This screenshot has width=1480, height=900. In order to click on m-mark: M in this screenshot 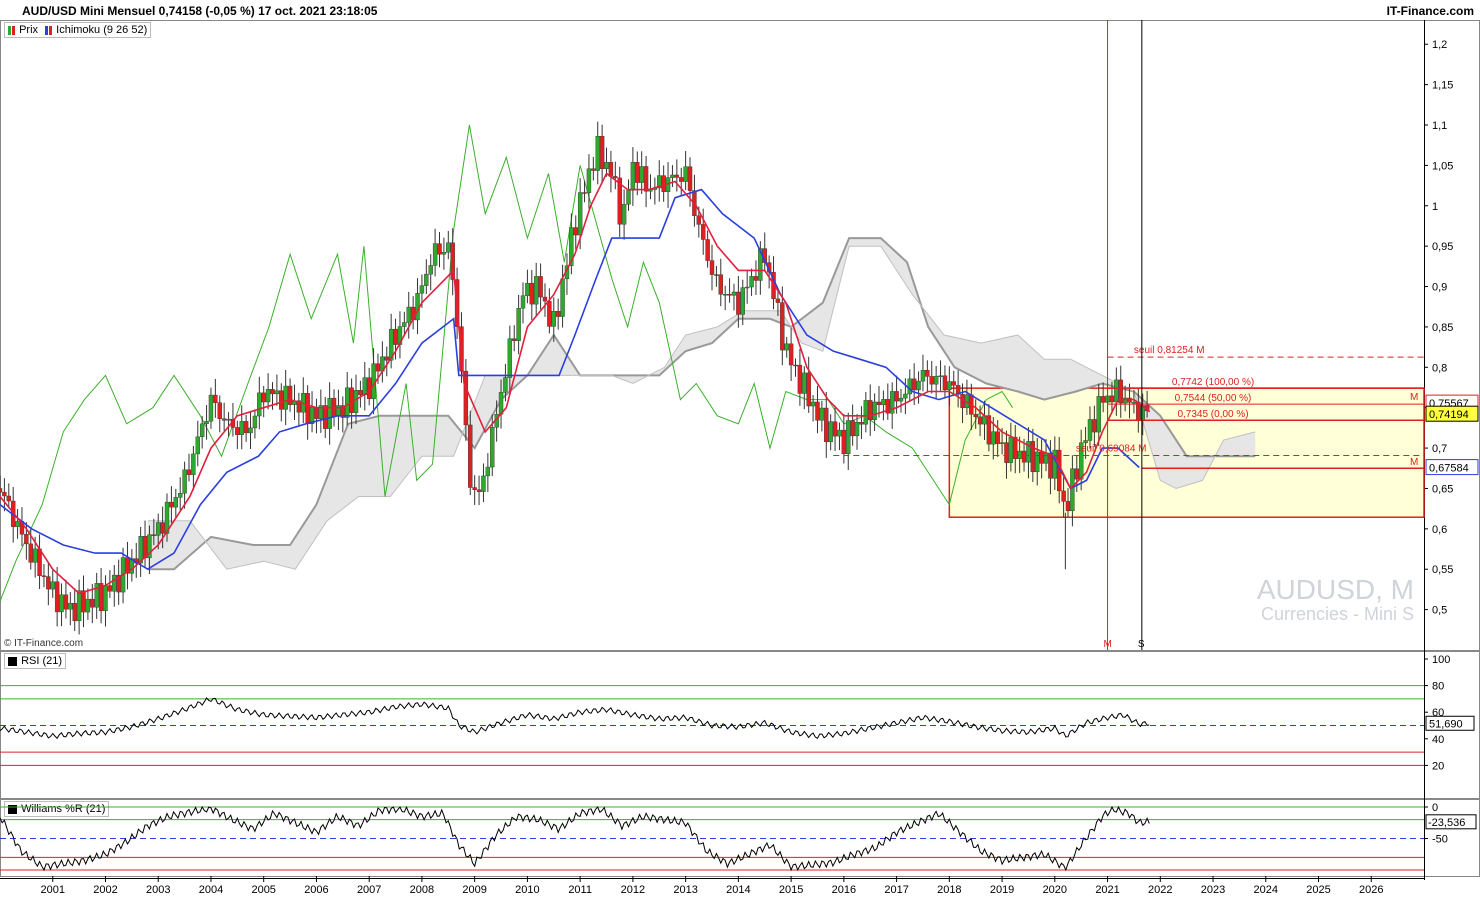, I will do `click(1414, 462)`.